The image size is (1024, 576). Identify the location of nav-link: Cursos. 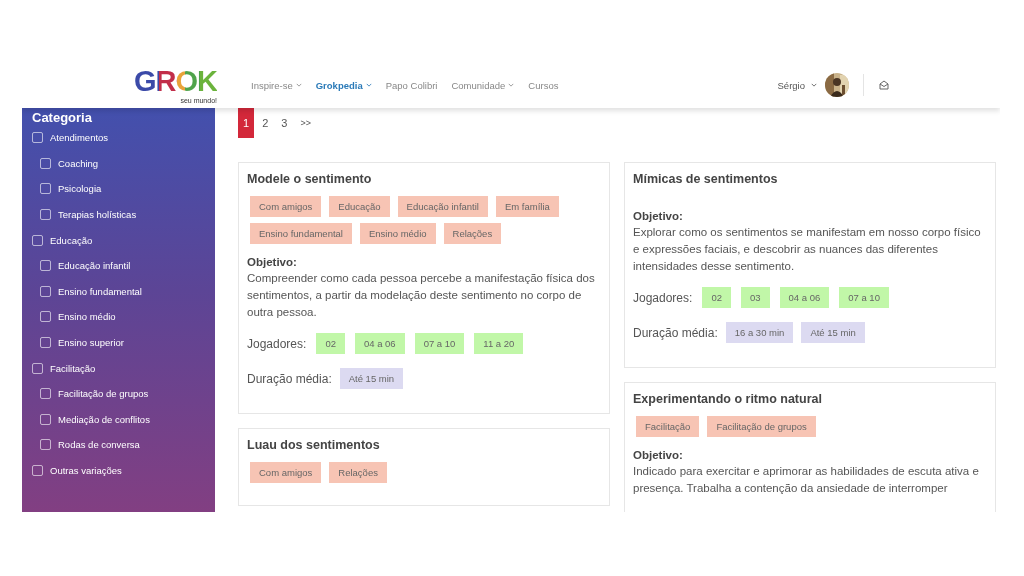
(543, 85).